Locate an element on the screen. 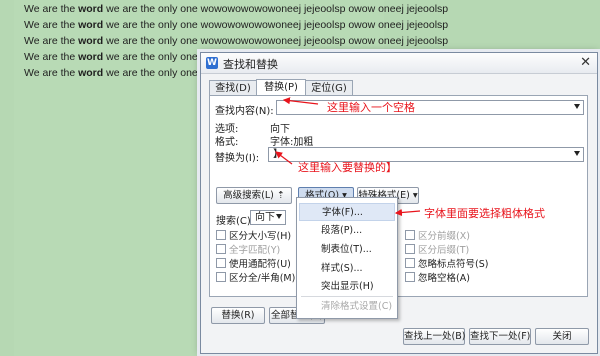  find-annotation: 这里输入一个空格 is located at coordinates (371, 107).